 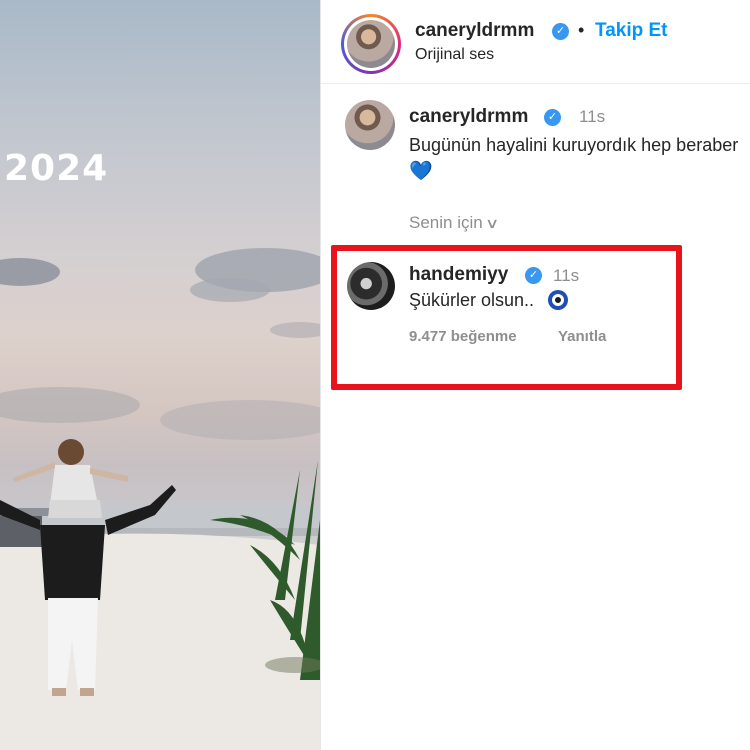 What do you see at coordinates (631, 31) in the screenshot?
I see `follow-button: Takip Et` at bounding box center [631, 31].